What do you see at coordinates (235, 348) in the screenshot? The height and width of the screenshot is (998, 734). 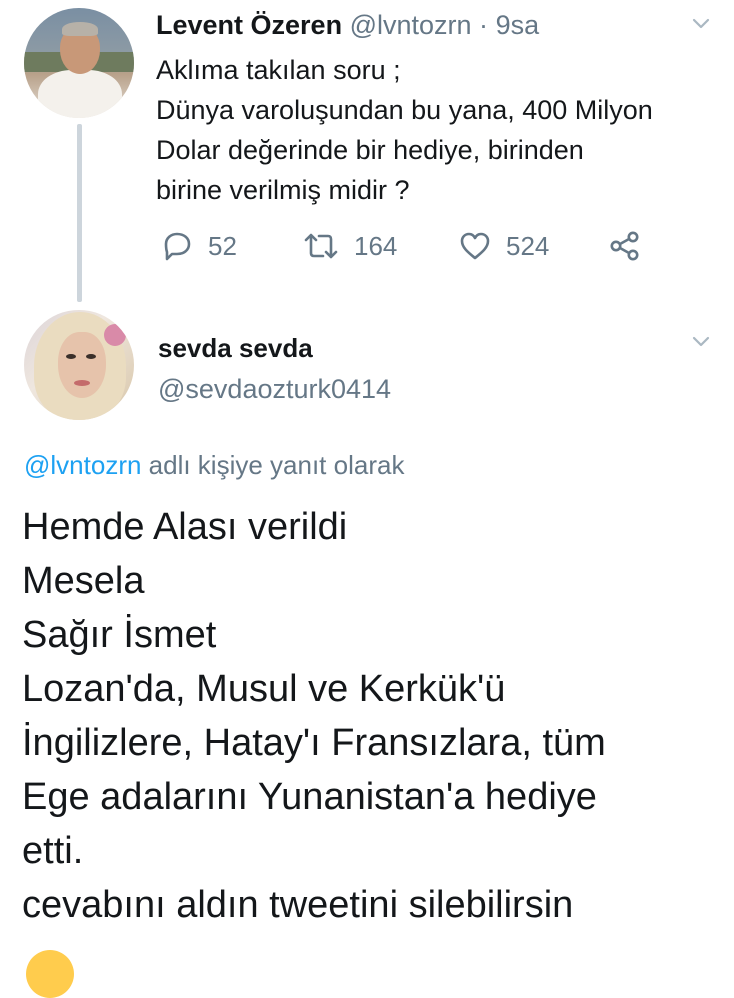 I see `author-name: sevda sevda` at bounding box center [235, 348].